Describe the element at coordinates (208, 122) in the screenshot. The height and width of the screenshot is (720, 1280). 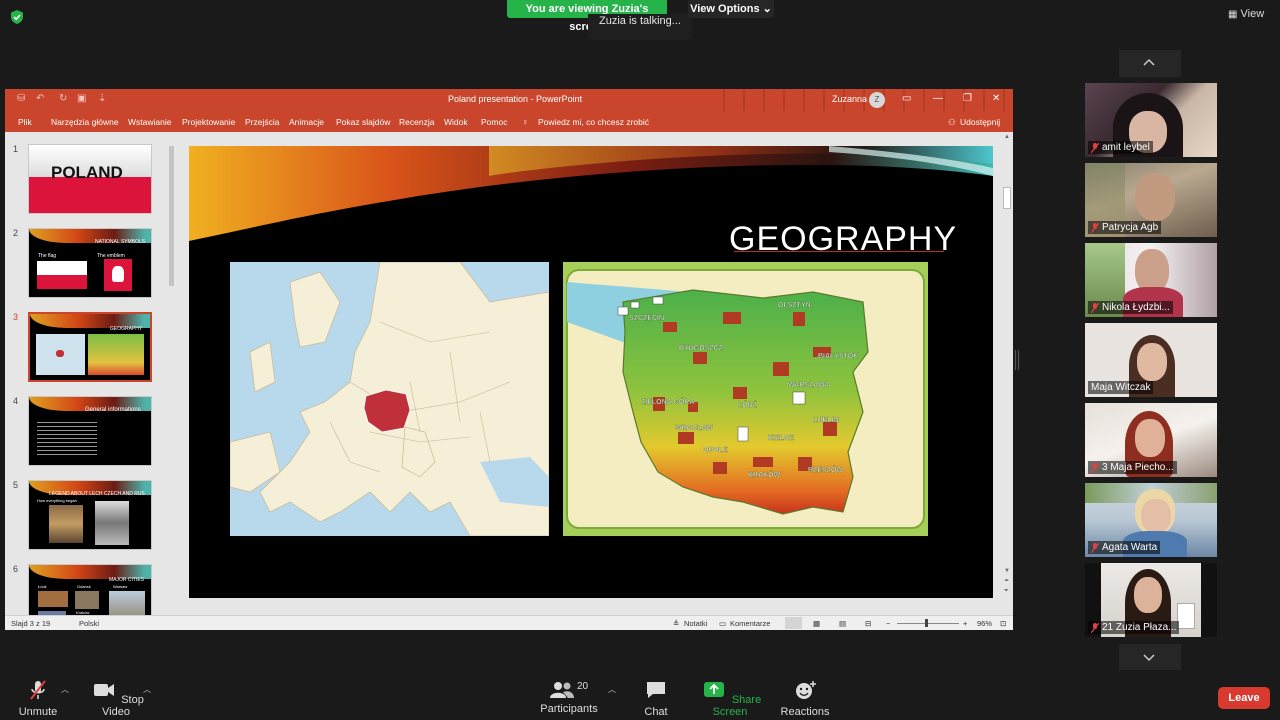
I see `tab-design: Projektowanie` at that location.